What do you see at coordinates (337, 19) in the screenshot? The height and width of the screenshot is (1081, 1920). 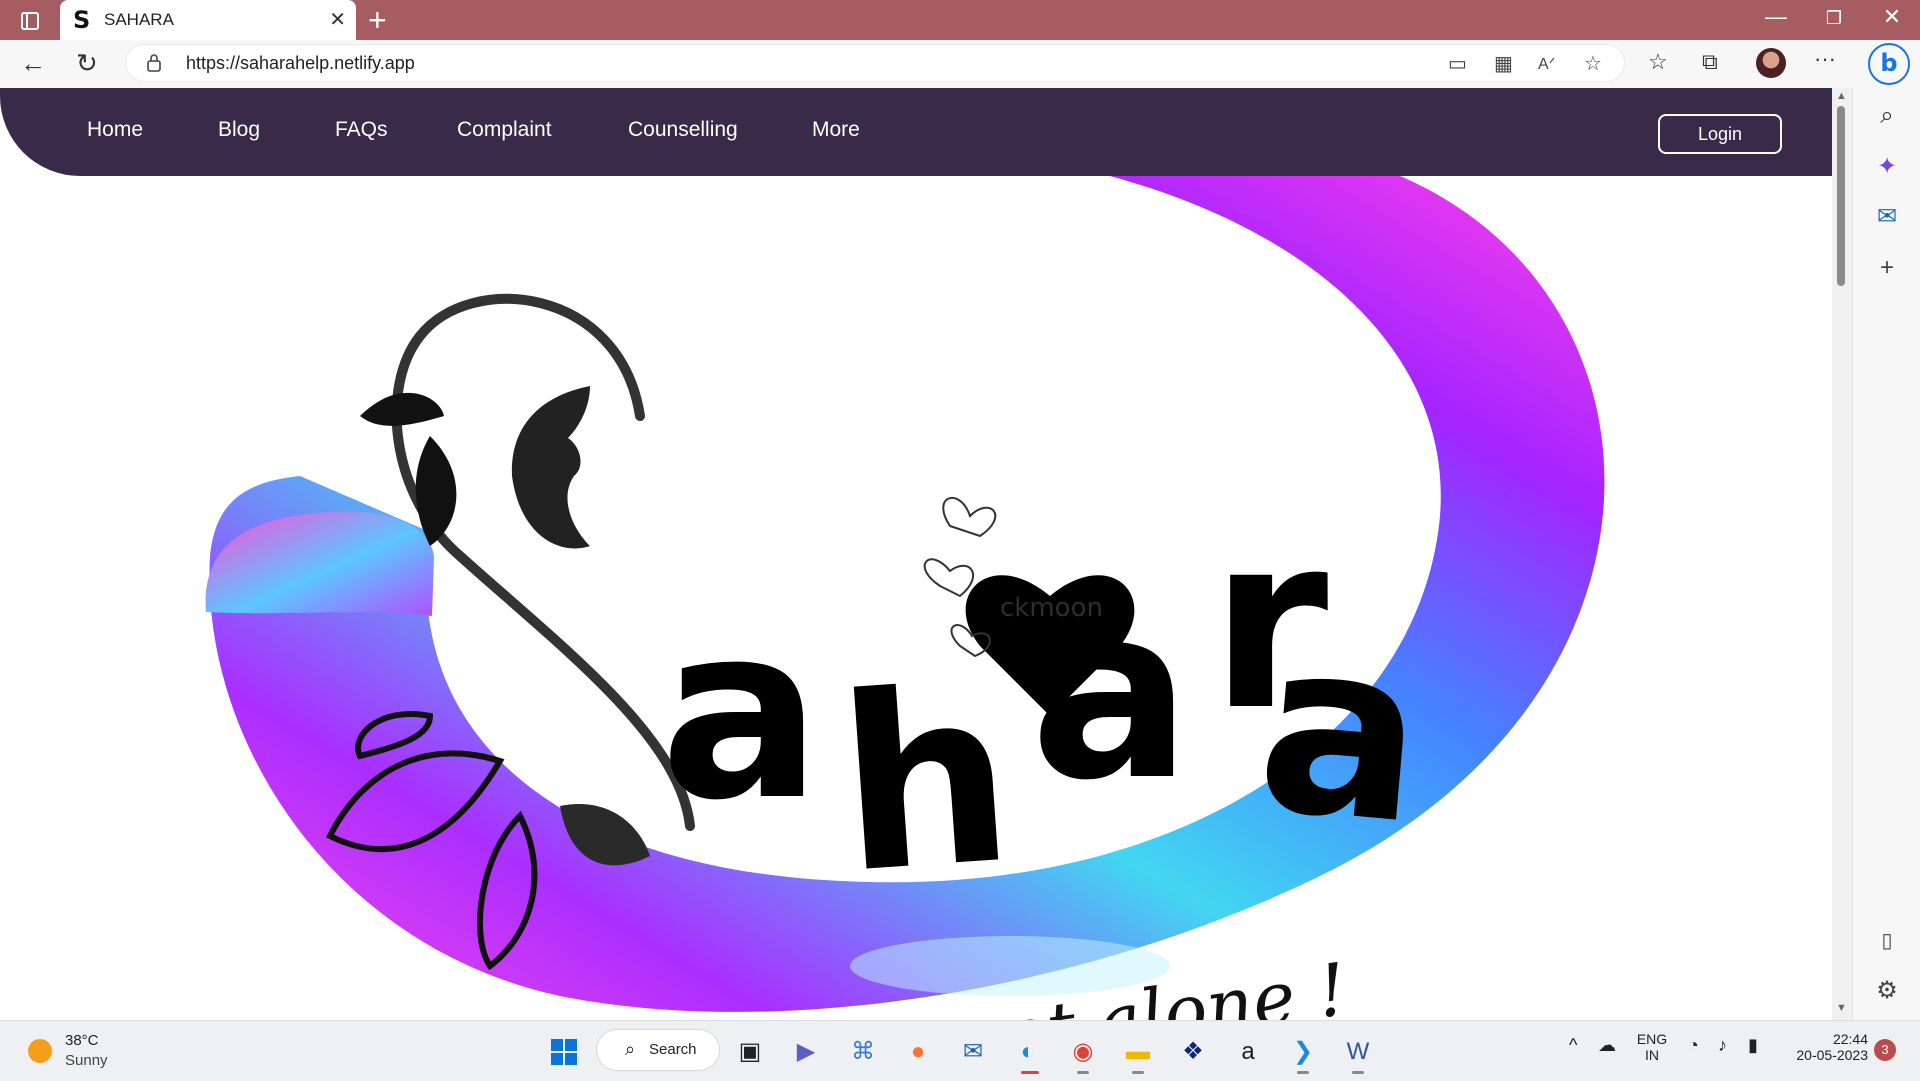 I see `tab-close-icon: ✕` at bounding box center [337, 19].